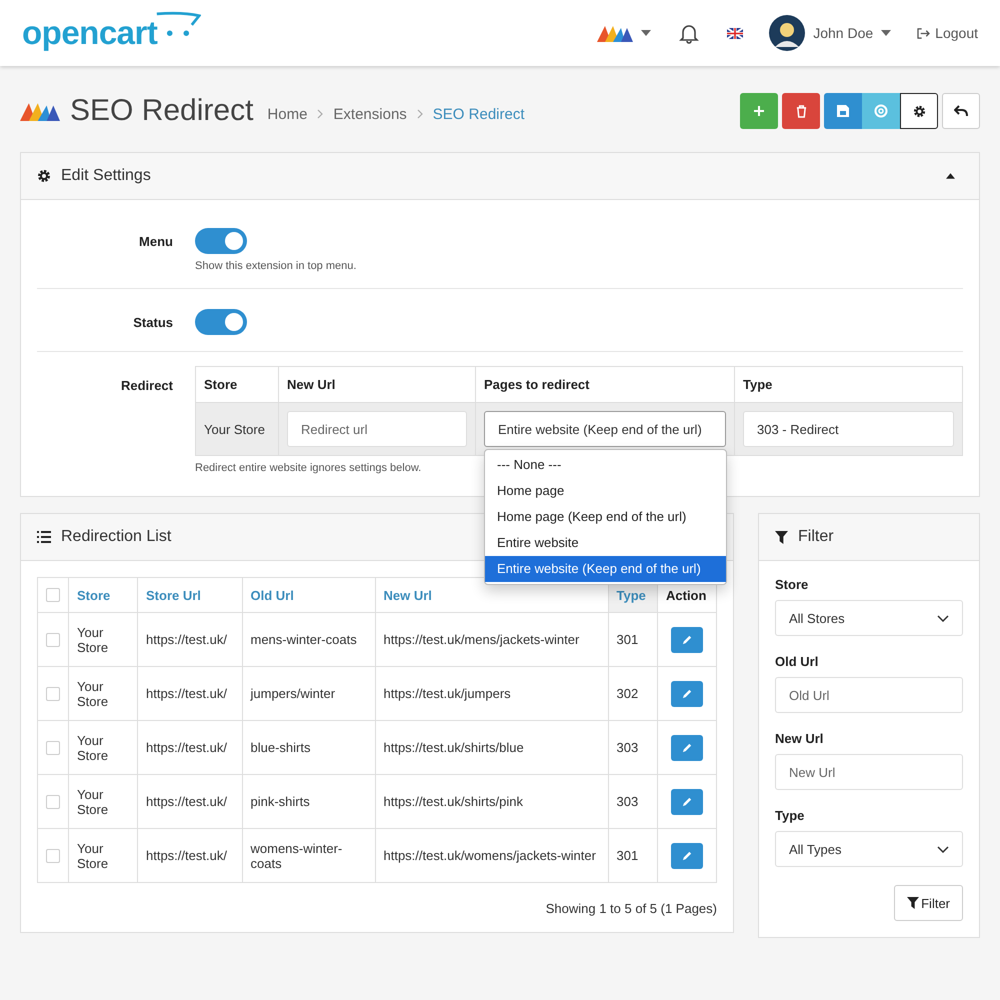  What do you see at coordinates (605, 517) in the screenshot?
I see `dropdown-option: Home page (Keep end of the url)` at bounding box center [605, 517].